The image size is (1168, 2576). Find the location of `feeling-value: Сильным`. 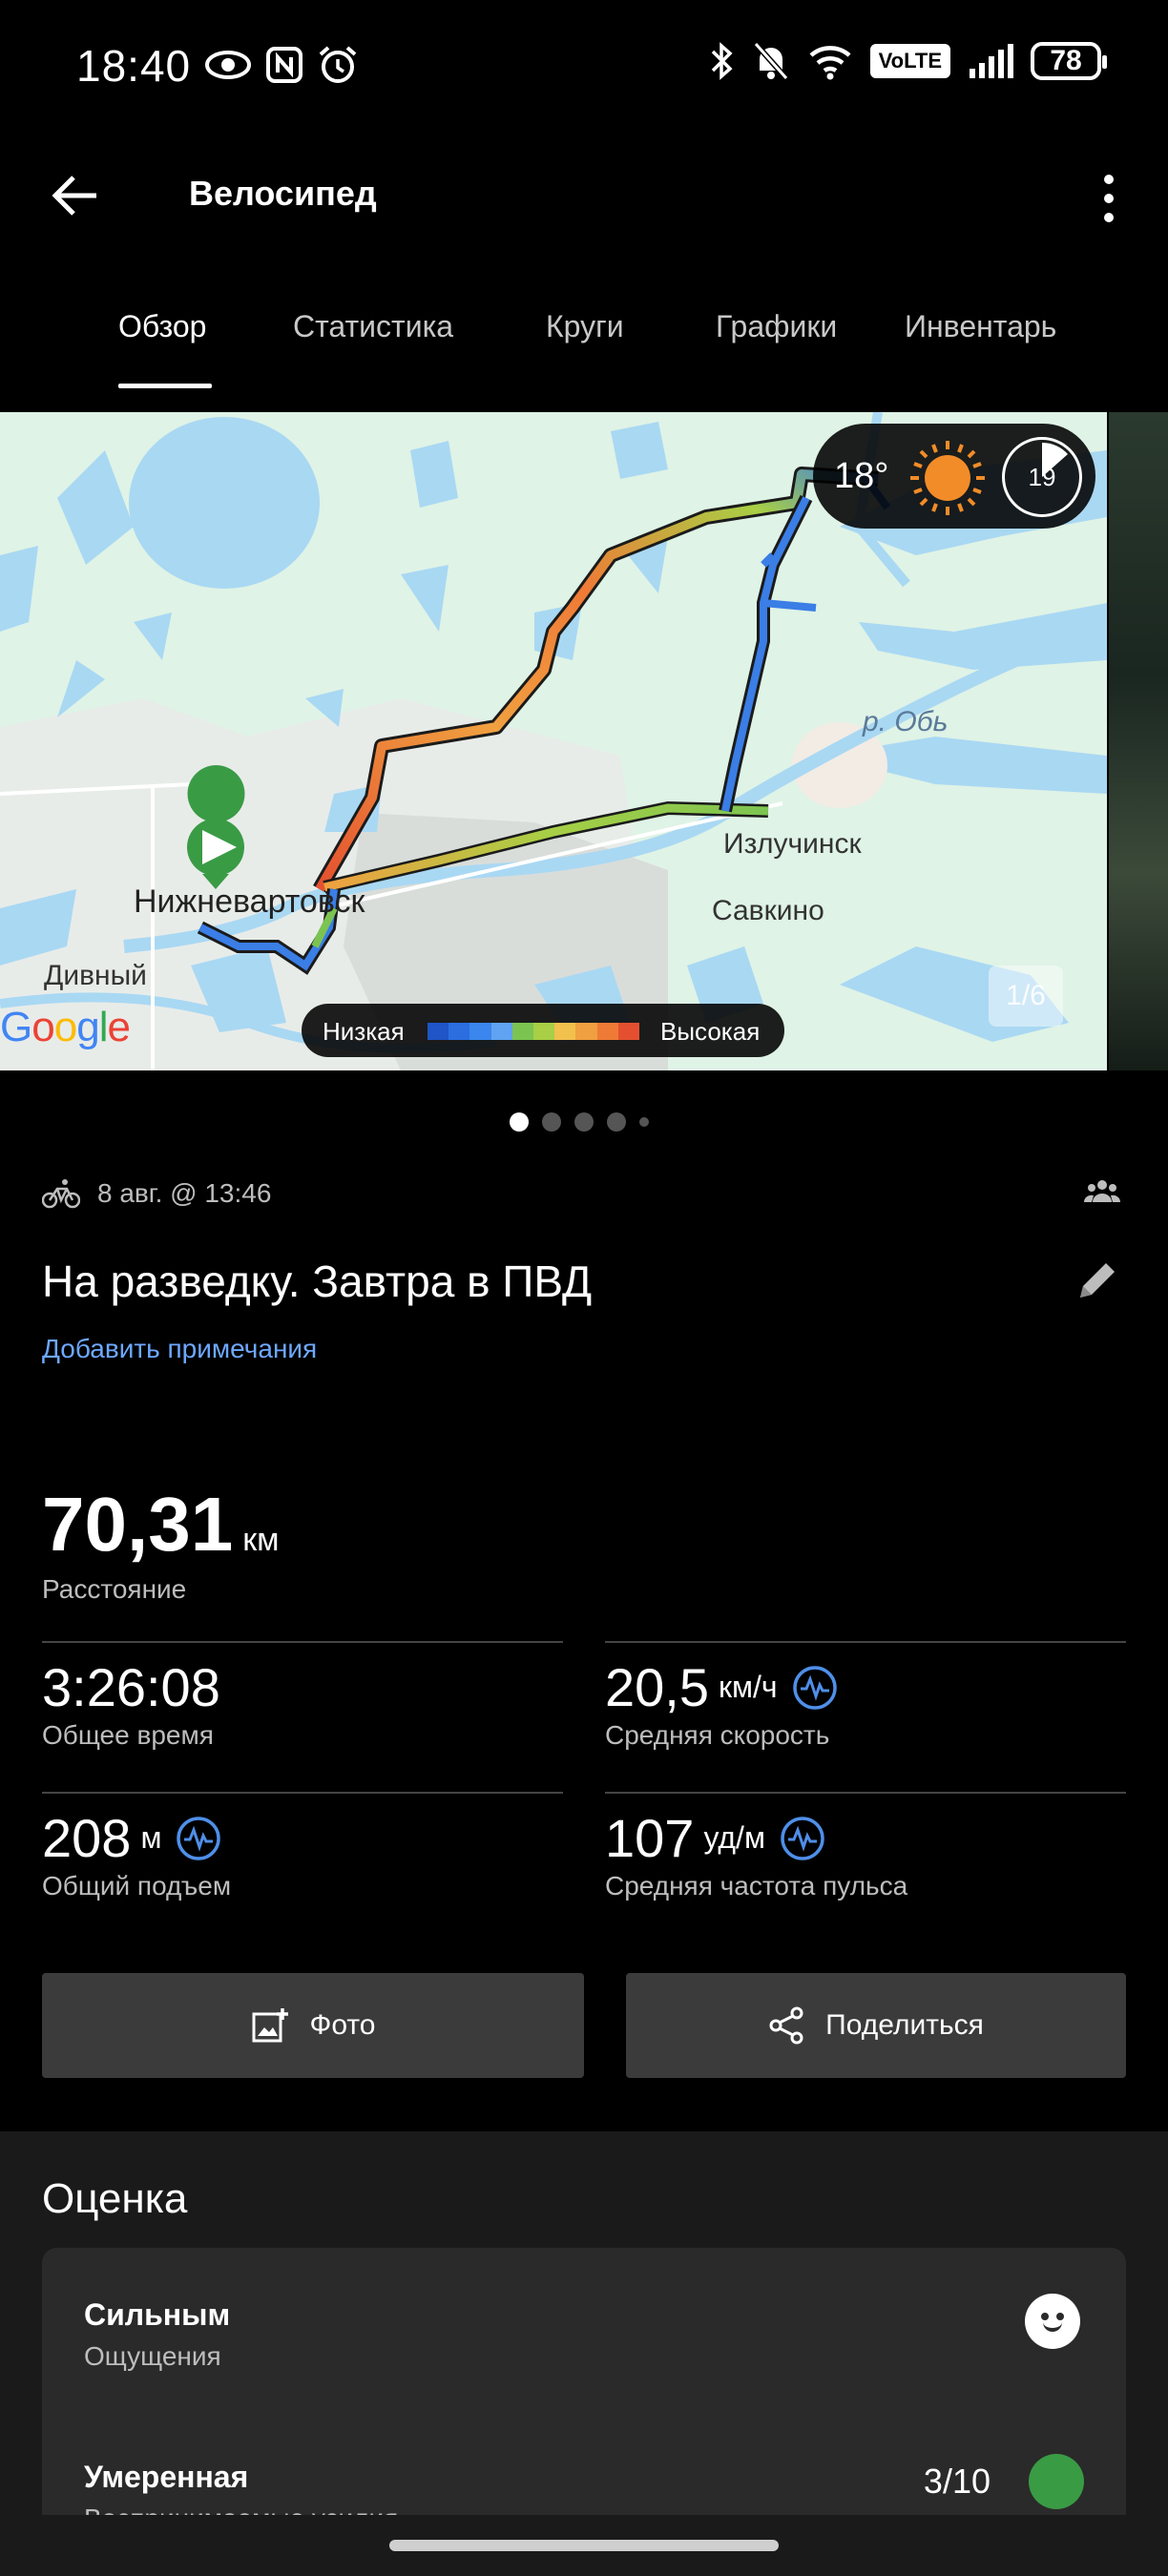

feeling-value: Сильным is located at coordinates (157, 2314).